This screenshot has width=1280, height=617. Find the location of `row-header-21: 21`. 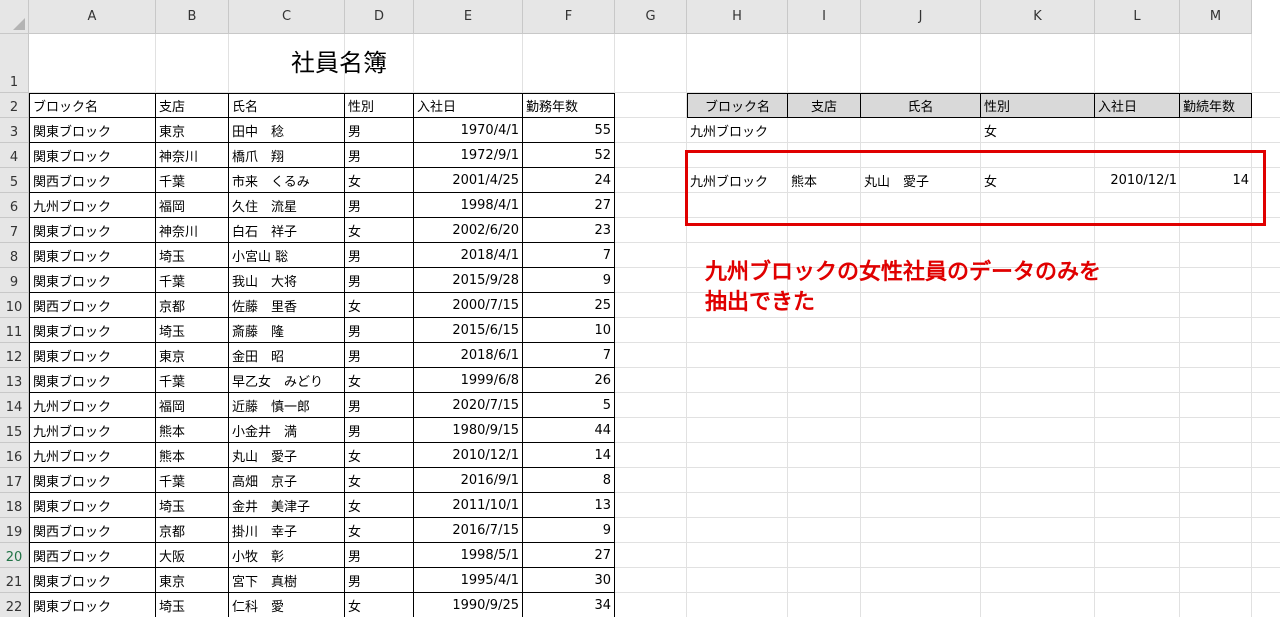

row-header-21: 21 is located at coordinates (14, 580).